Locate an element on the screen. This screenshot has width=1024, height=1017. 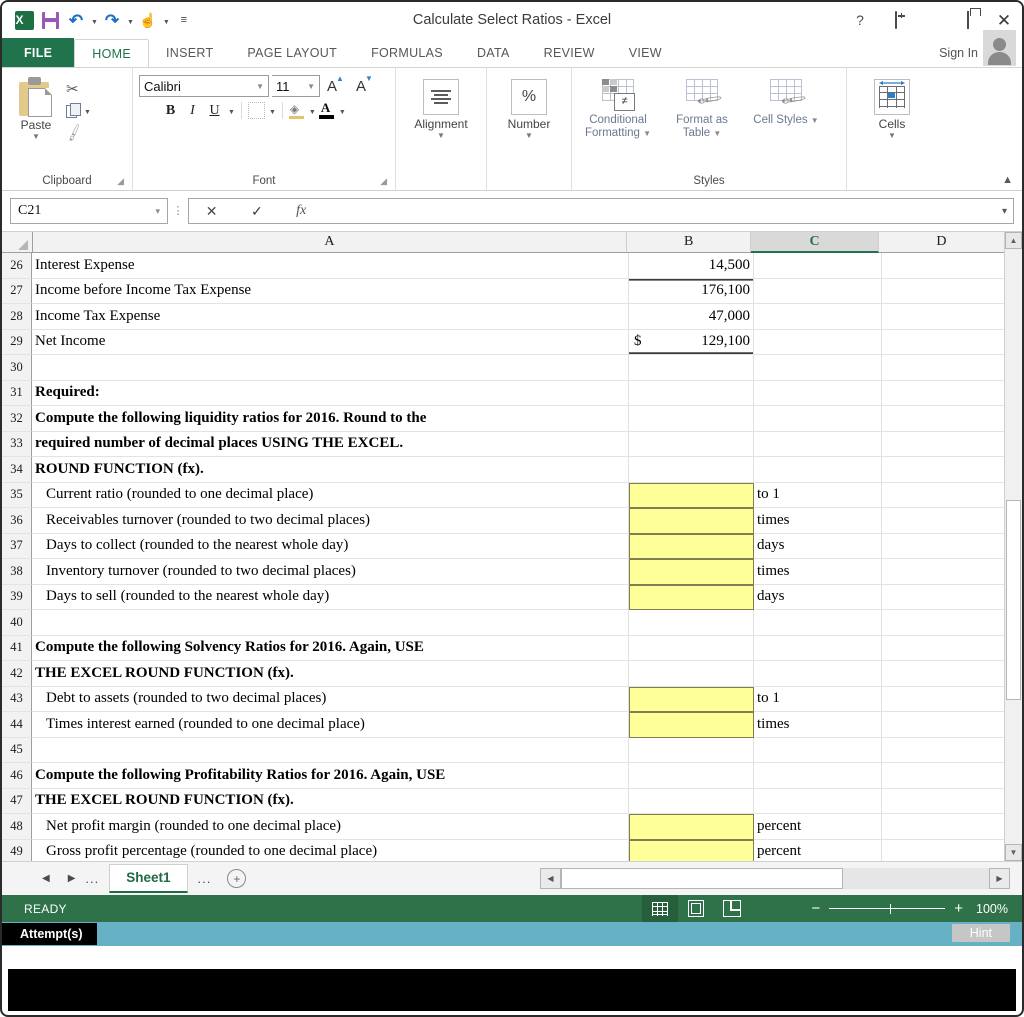
cell-b41 is located at coordinates (691, 648).